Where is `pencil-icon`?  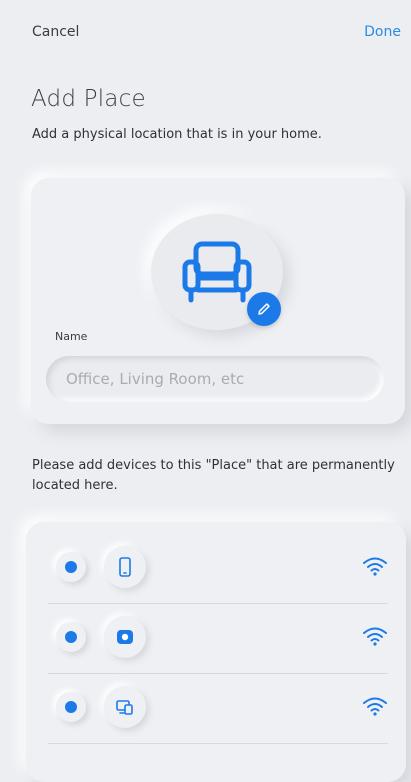
pencil-icon is located at coordinates (264, 309).